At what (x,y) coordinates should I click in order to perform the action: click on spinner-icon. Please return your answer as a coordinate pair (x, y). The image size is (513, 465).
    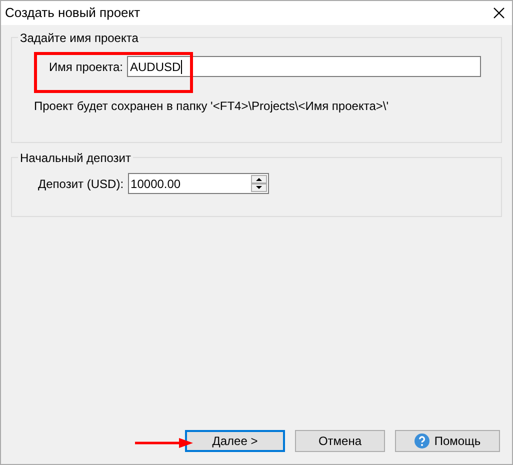
    Looking at the image, I should click on (258, 183).